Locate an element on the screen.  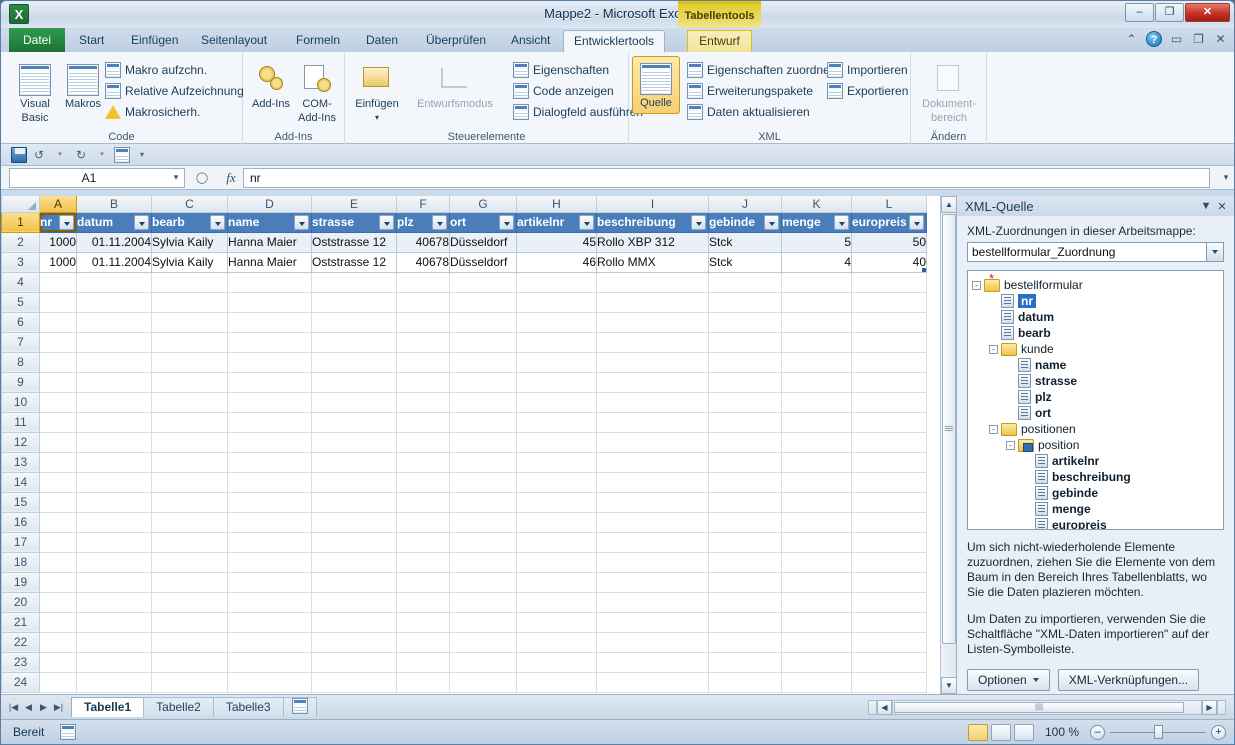
import-button: Importieren is located at coordinates (867, 70).